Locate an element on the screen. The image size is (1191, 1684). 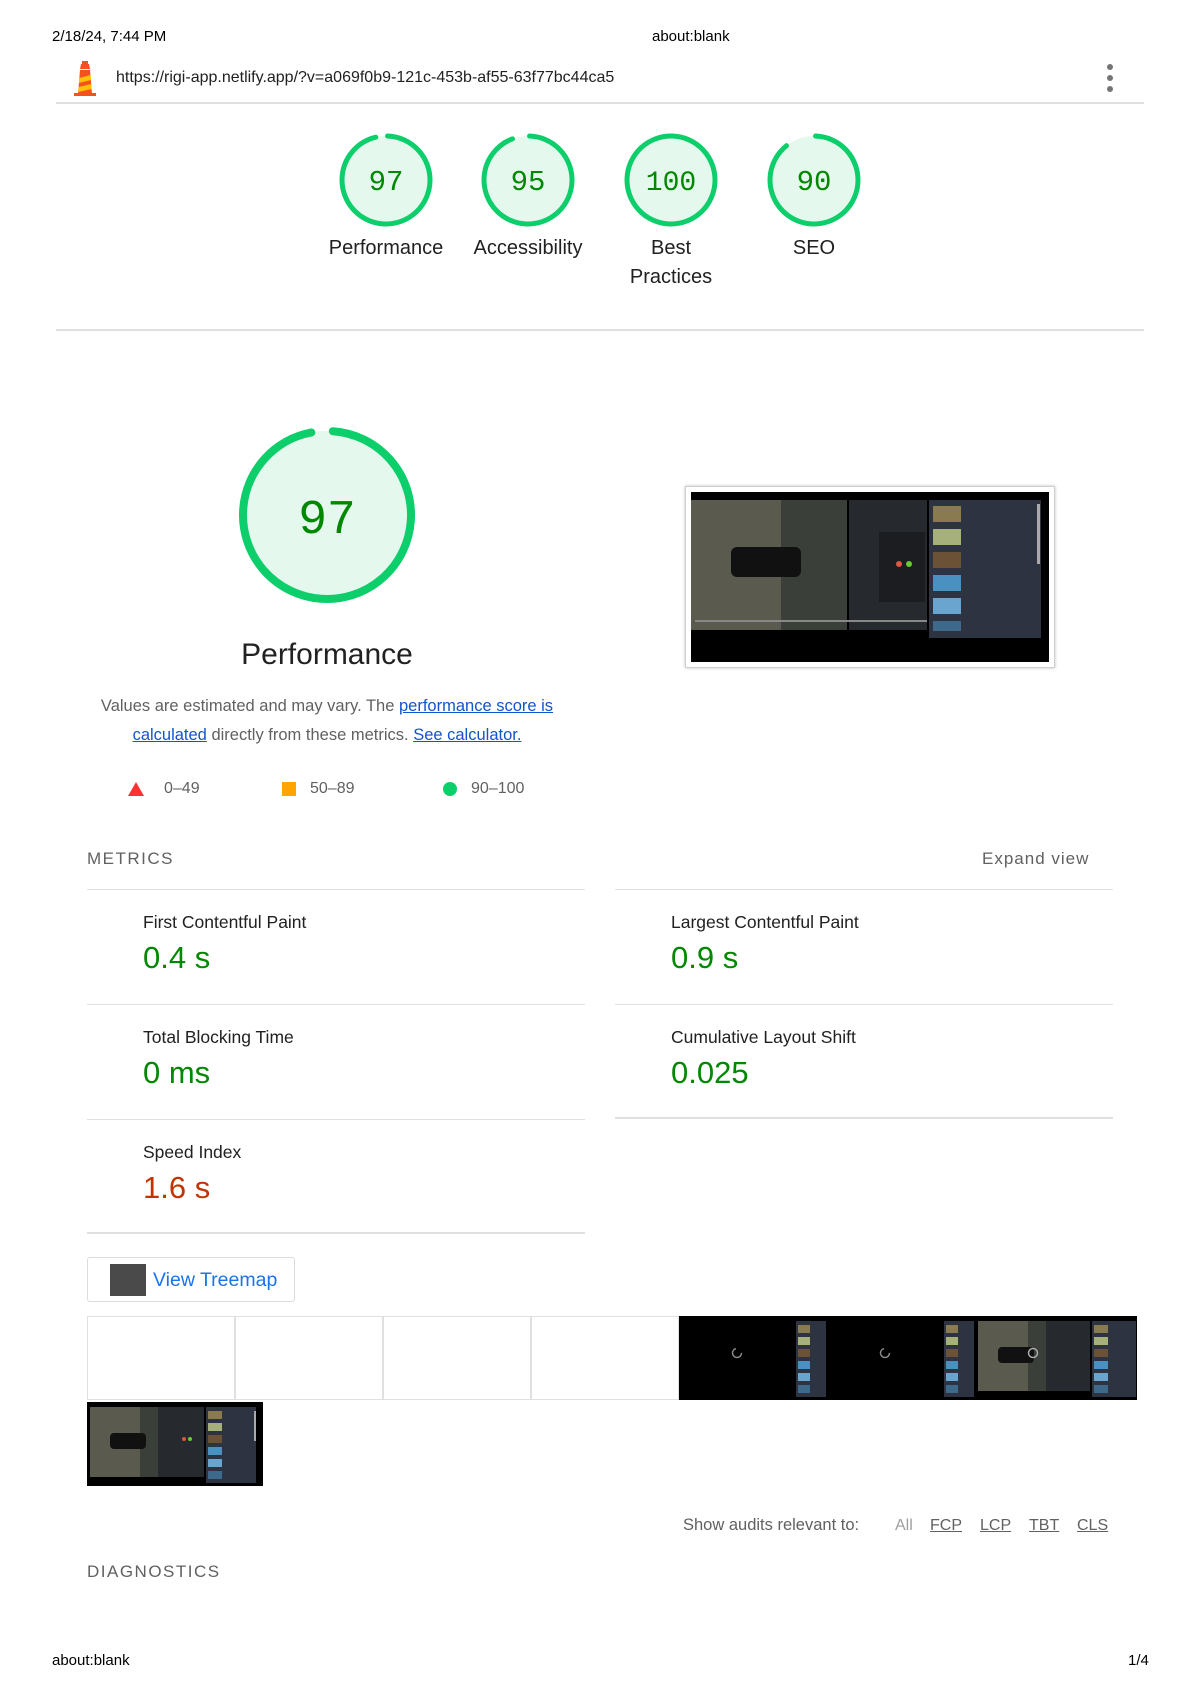
fail-triangle-icon is located at coordinates (136, 789).